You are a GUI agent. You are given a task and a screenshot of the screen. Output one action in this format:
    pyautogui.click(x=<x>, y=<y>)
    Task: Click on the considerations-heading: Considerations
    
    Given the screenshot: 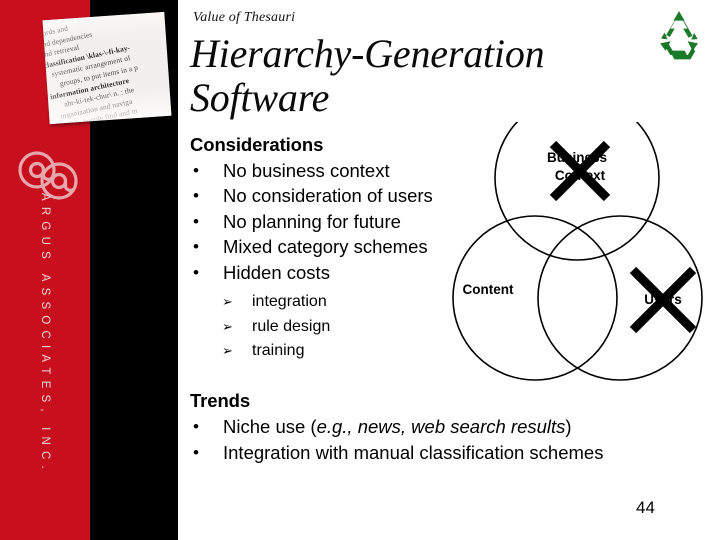 What is the action you would take?
    pyautogui.click(x=257, y=144)
    